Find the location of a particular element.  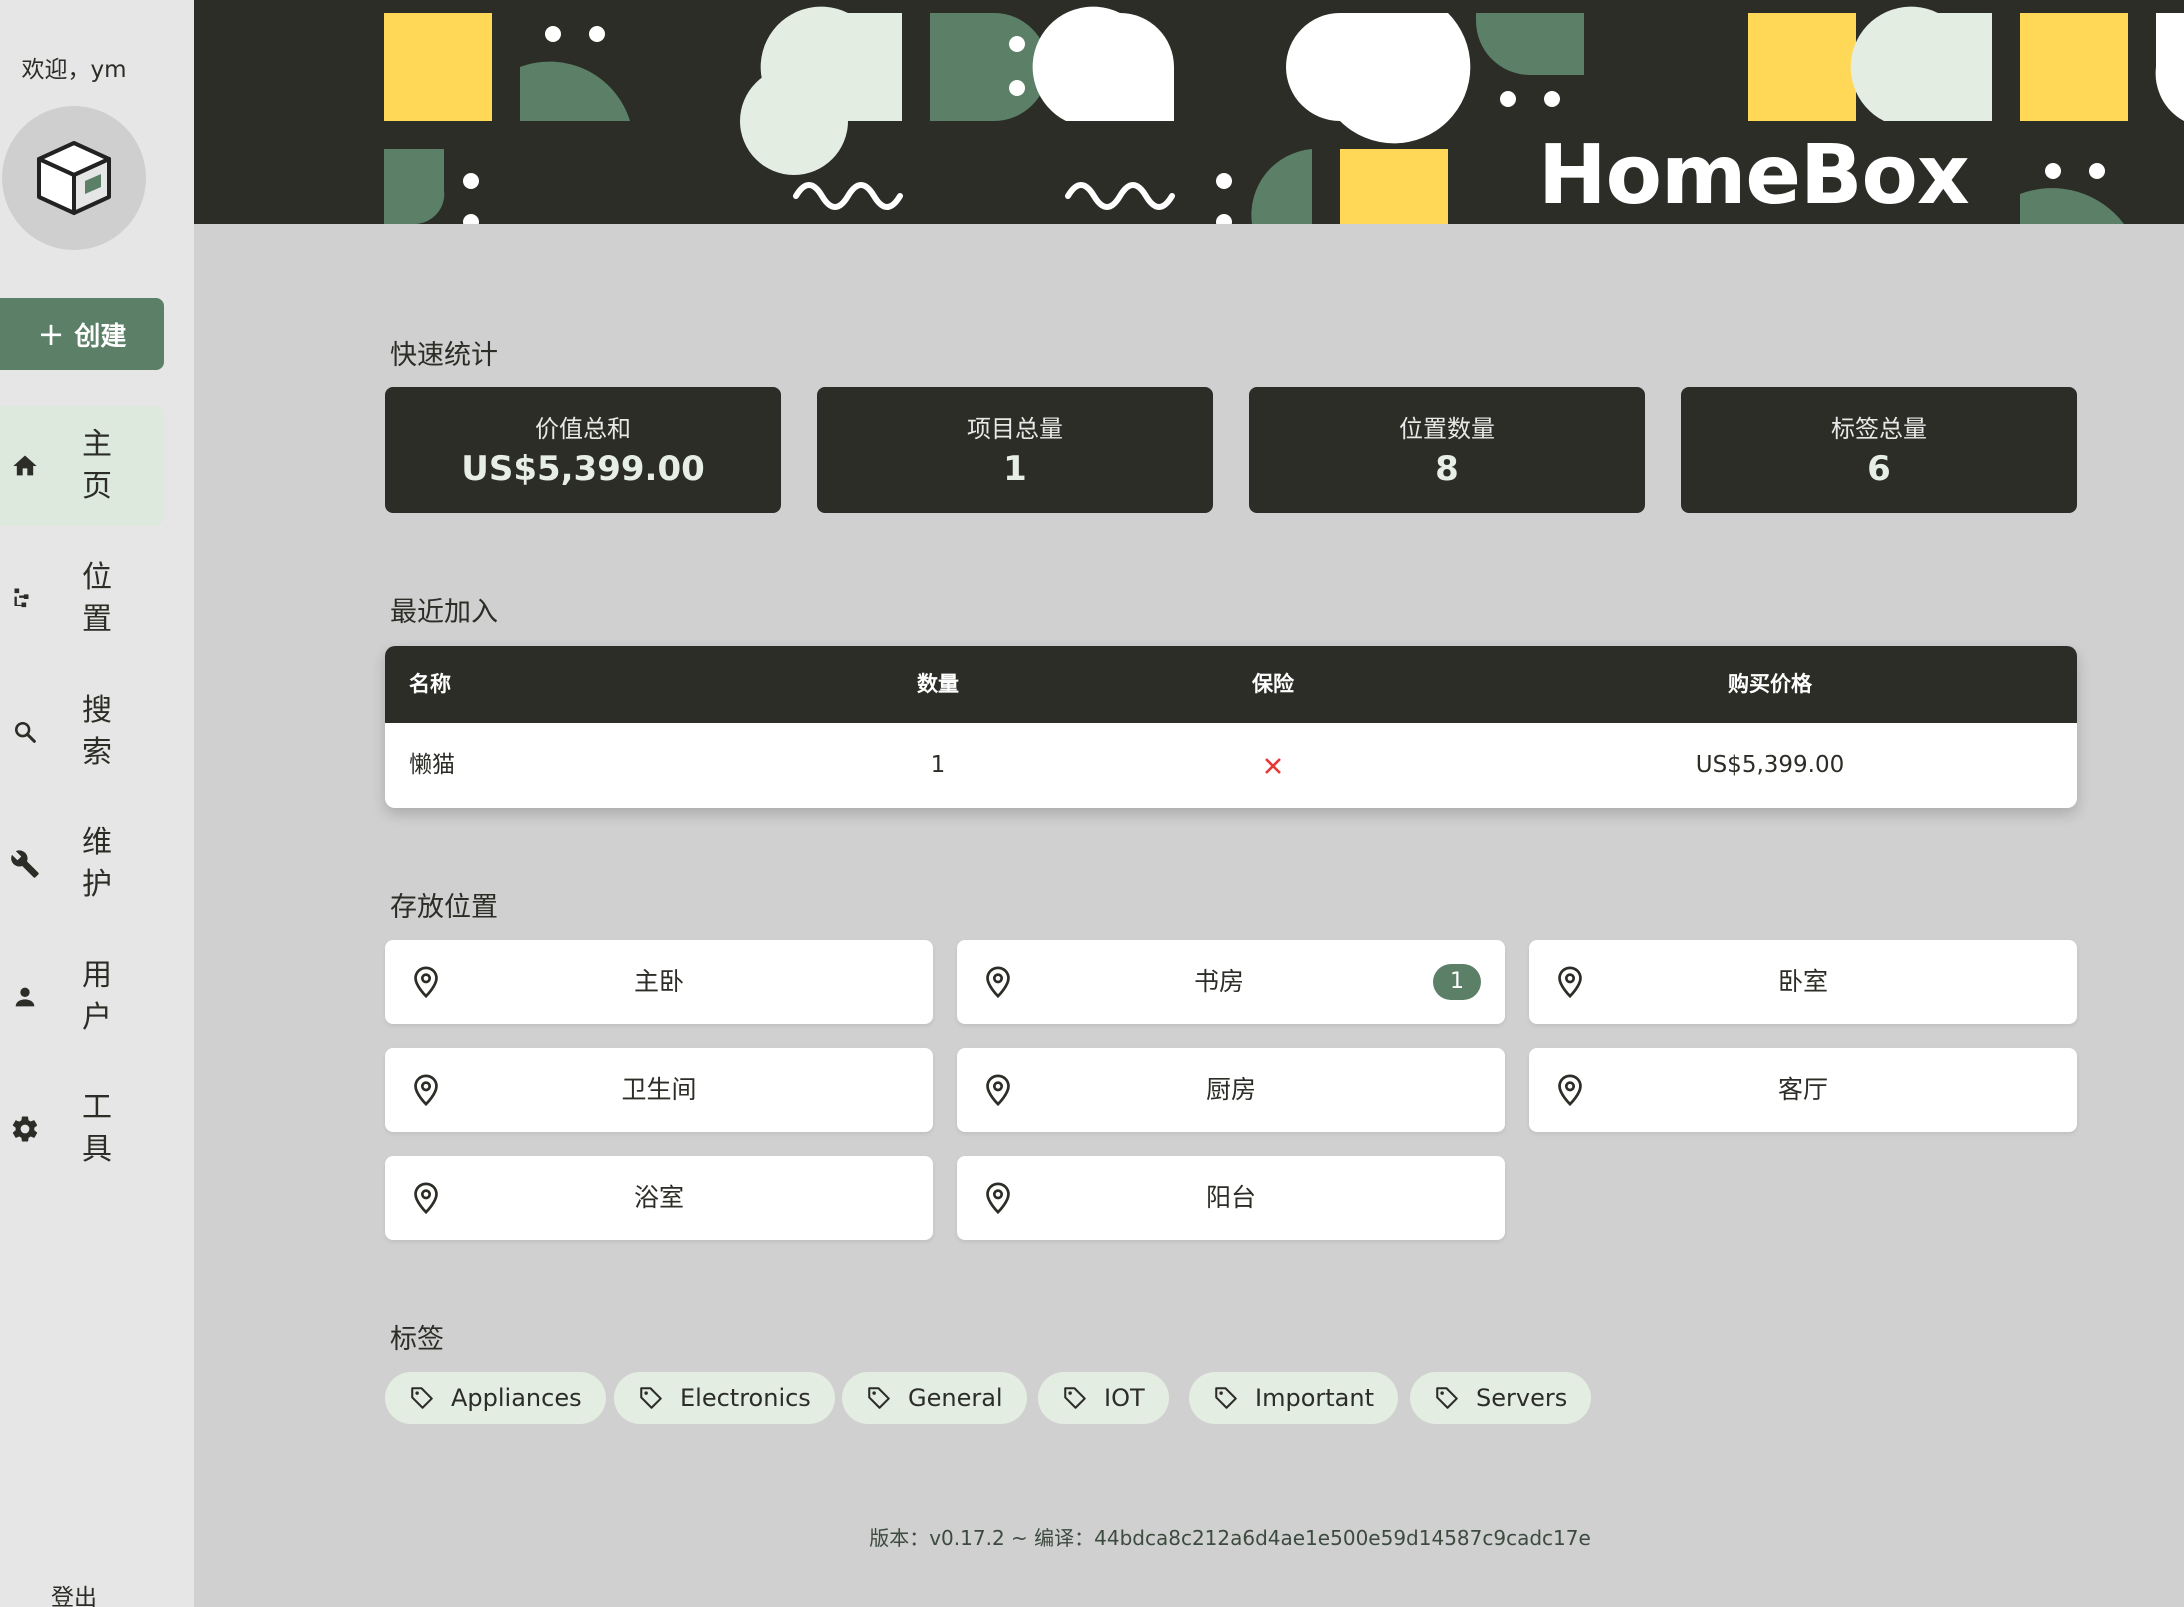

sidebar-item-locations: 位置 is located at coordinates (82, 599).